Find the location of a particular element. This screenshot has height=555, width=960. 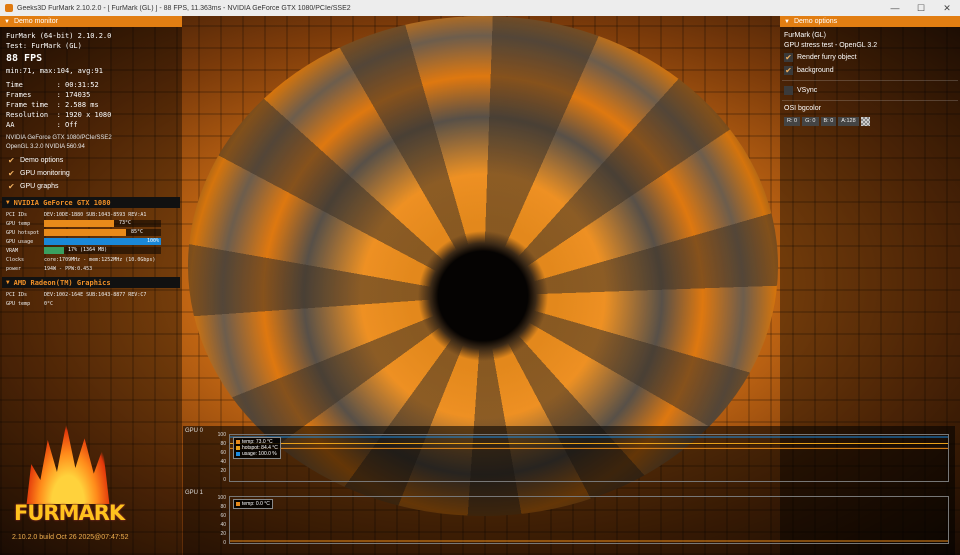

bgcolor-editor: R: 0 G: 0 B: 0 A:128 is located at coordinates (870, 121).